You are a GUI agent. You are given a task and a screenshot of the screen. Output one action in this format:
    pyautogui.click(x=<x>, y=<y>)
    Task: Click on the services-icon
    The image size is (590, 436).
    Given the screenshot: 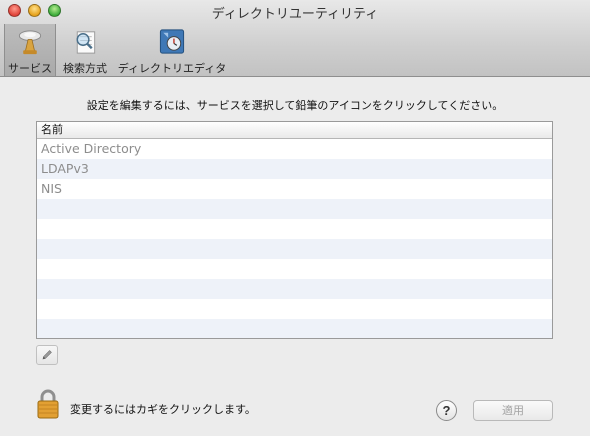 What is the action you would take?
    pyautogui.click(x=30, y=42)
    